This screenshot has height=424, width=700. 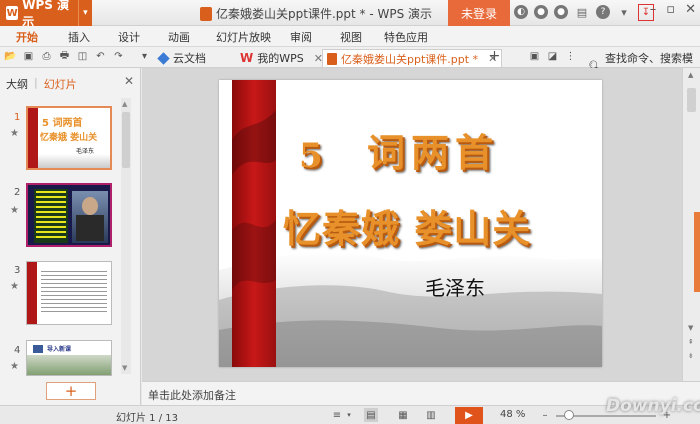 What do you see at coordinates (479, 13) in the screenshot?
I see `login-button: 未登录` at bounding box center [479, 13].